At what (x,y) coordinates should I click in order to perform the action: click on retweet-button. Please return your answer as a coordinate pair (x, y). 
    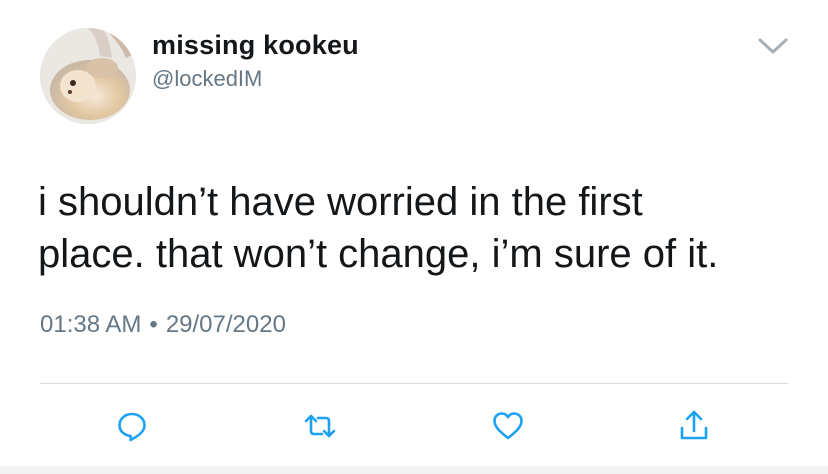
    Looking at the image, I should click on (320, 426).